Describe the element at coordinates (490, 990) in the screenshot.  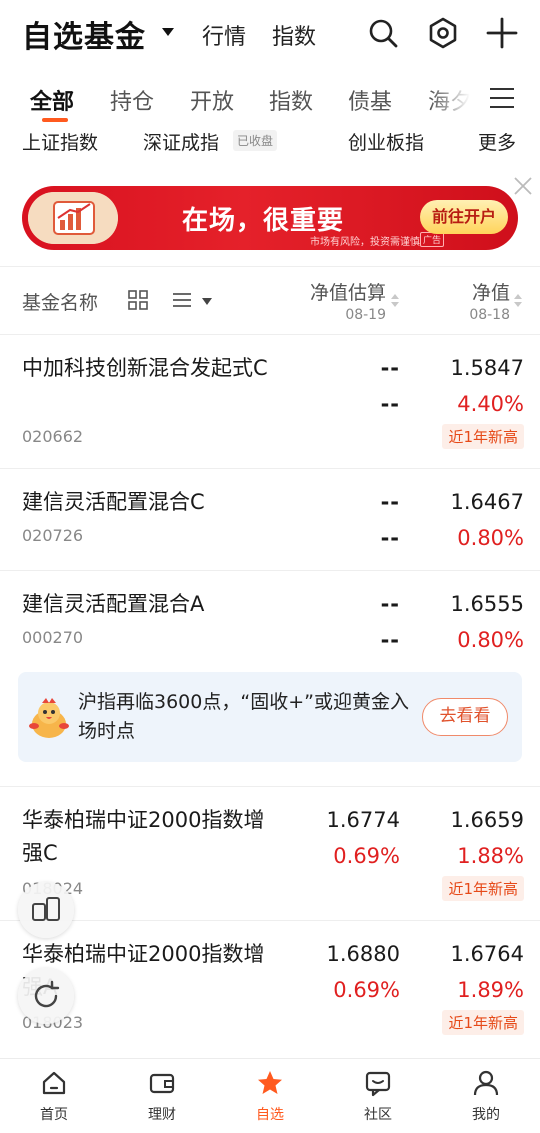
I see `nav-change: 1.89%` at that location.